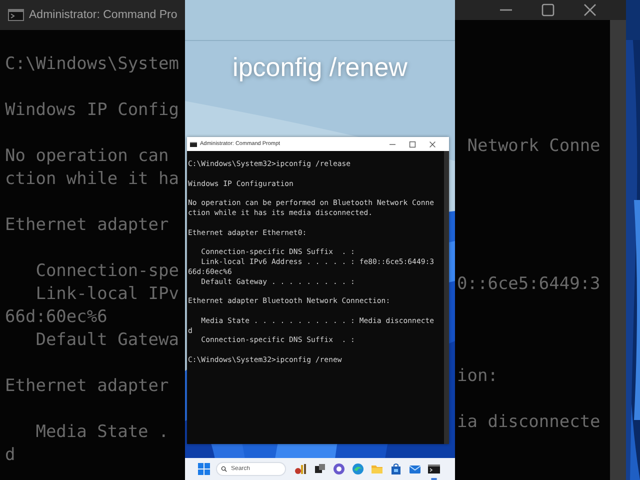 Image resolution: width=640 pixels, height=480 pixels. Describe the element at coordinates (107, 340) in the screenshot. I see `console-line: Default Gatewa` at that location.